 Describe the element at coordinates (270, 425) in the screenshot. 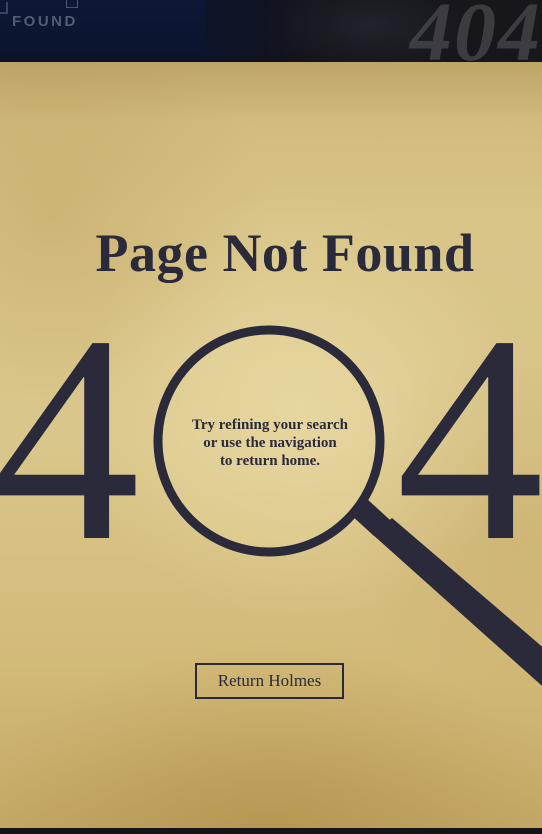

I see `hint-line: Try refining your search` at that location.